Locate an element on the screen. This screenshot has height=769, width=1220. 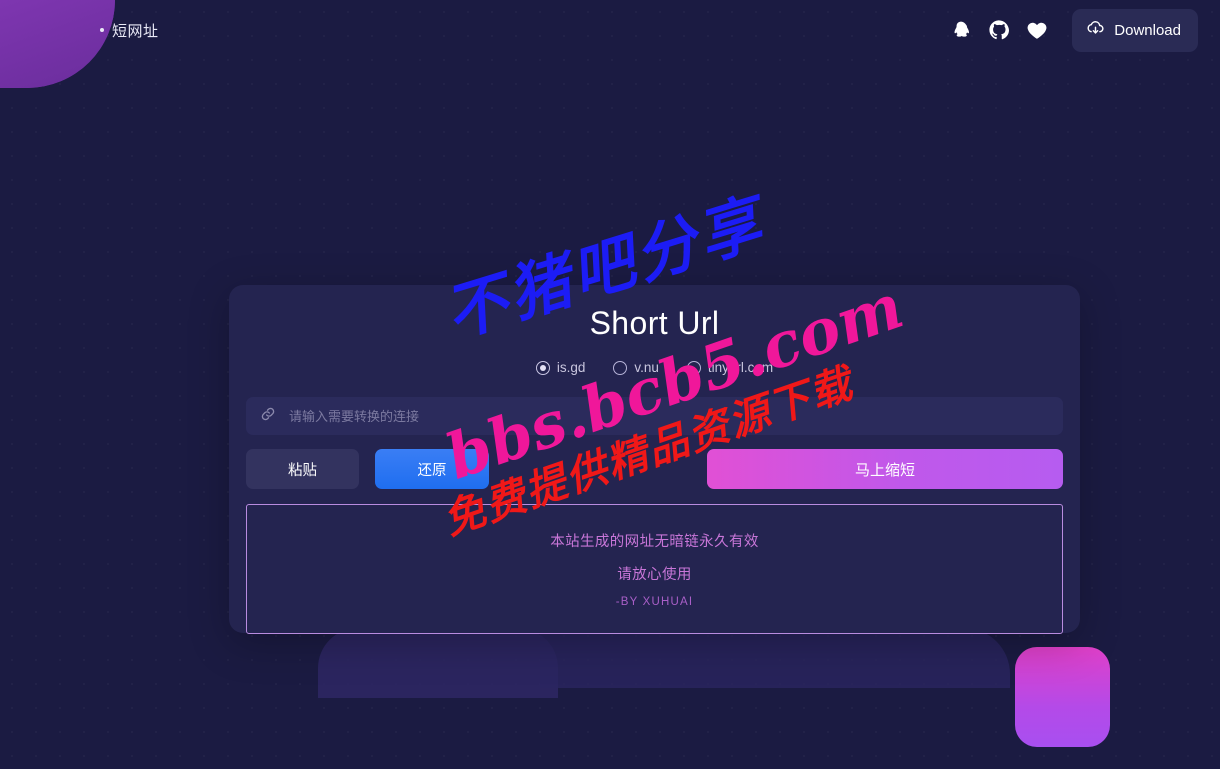
brand-logo: 短网址 is located at coordinates (129, 30).